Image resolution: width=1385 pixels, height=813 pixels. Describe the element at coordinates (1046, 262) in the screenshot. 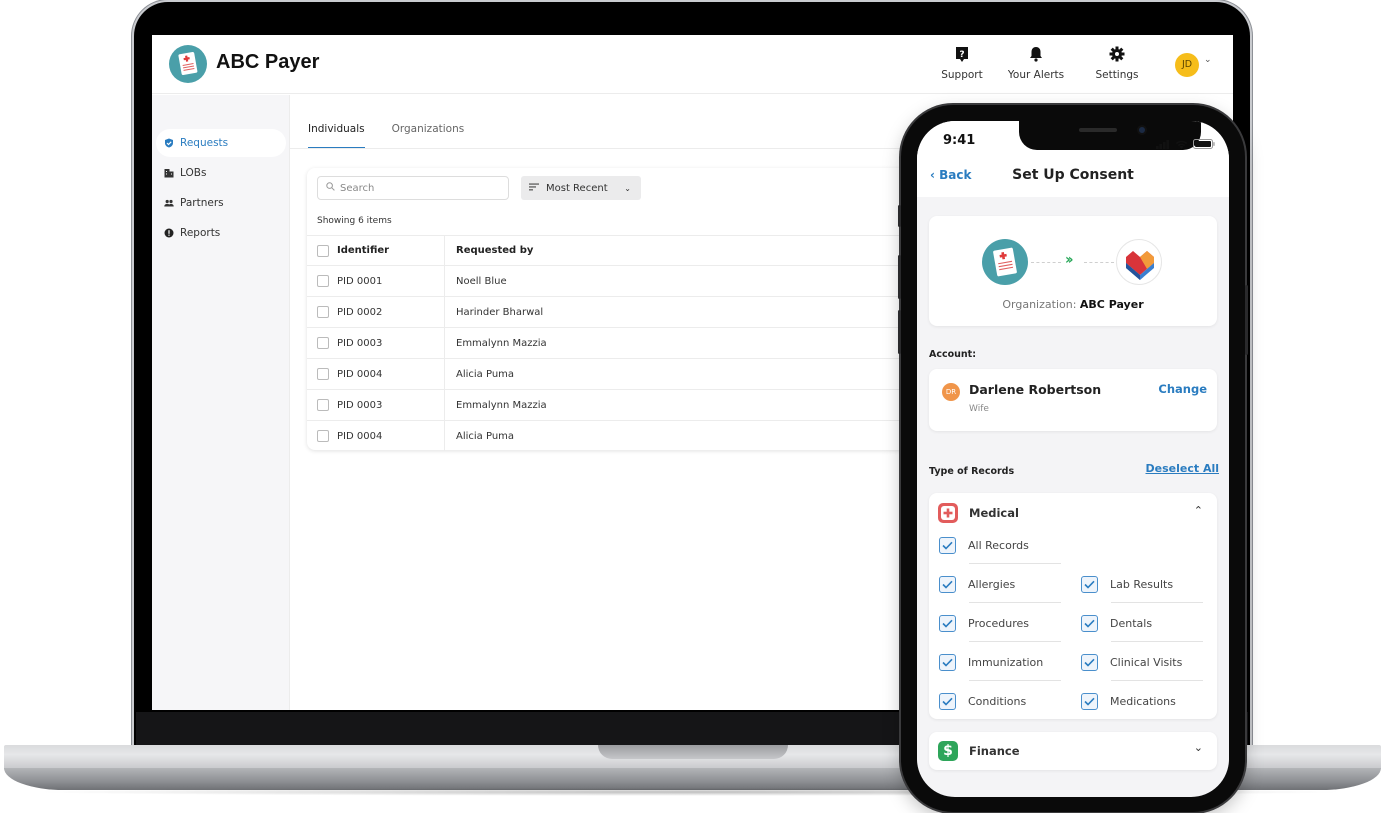

I see `connector-line` at that location.